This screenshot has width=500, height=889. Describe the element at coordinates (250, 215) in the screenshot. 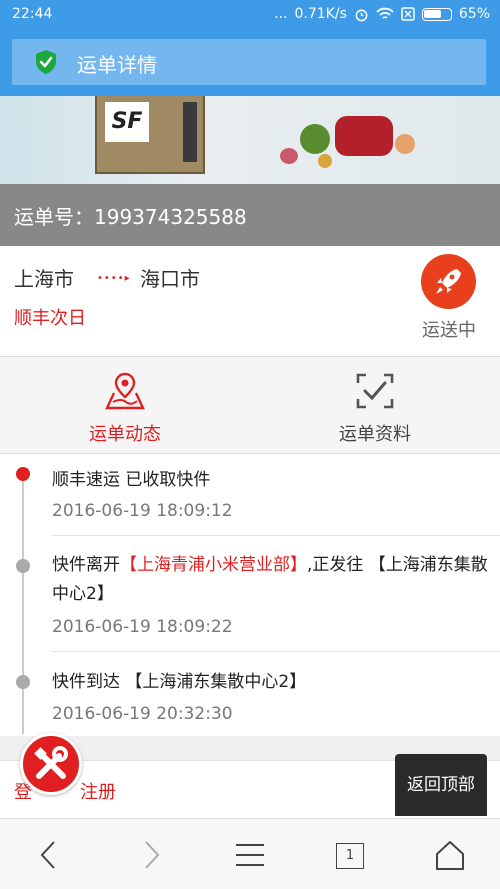

I see `order-number-bar: 运单号：199374325588` at that location.